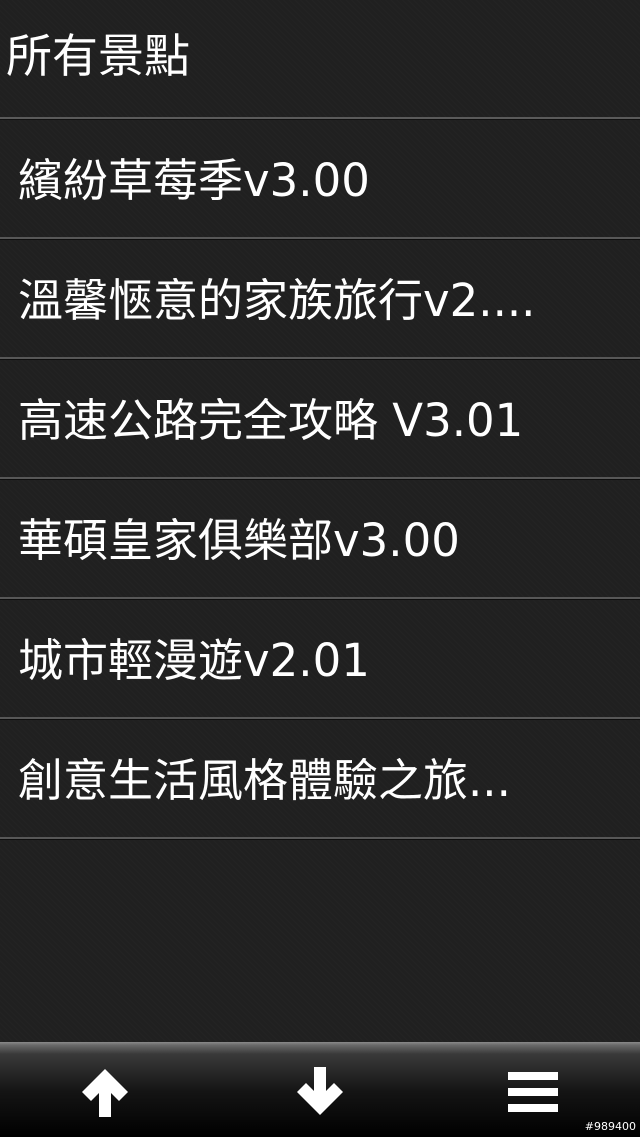  I want to click on menu-button, so click(533, 1092).